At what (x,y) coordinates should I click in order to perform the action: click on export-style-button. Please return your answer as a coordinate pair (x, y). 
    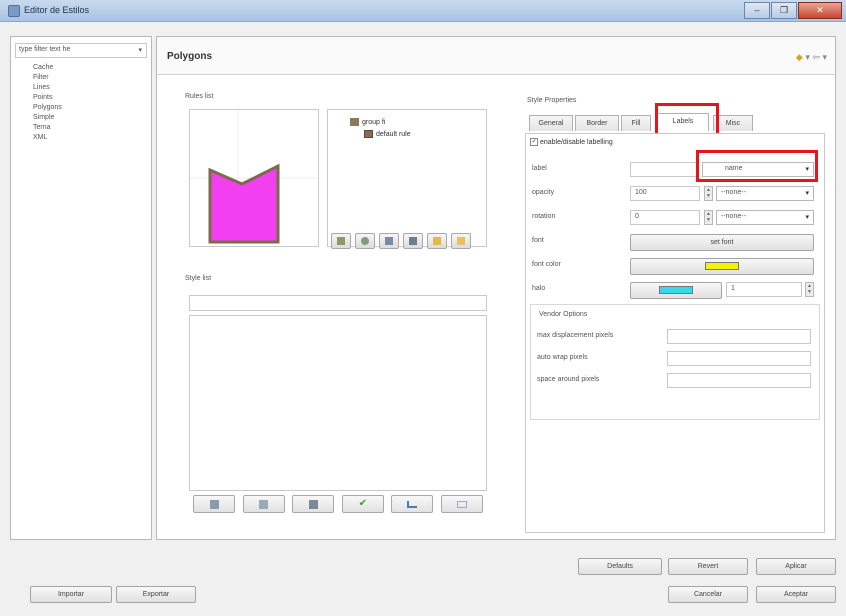
    Looking at the image, I should click on (461, 504).